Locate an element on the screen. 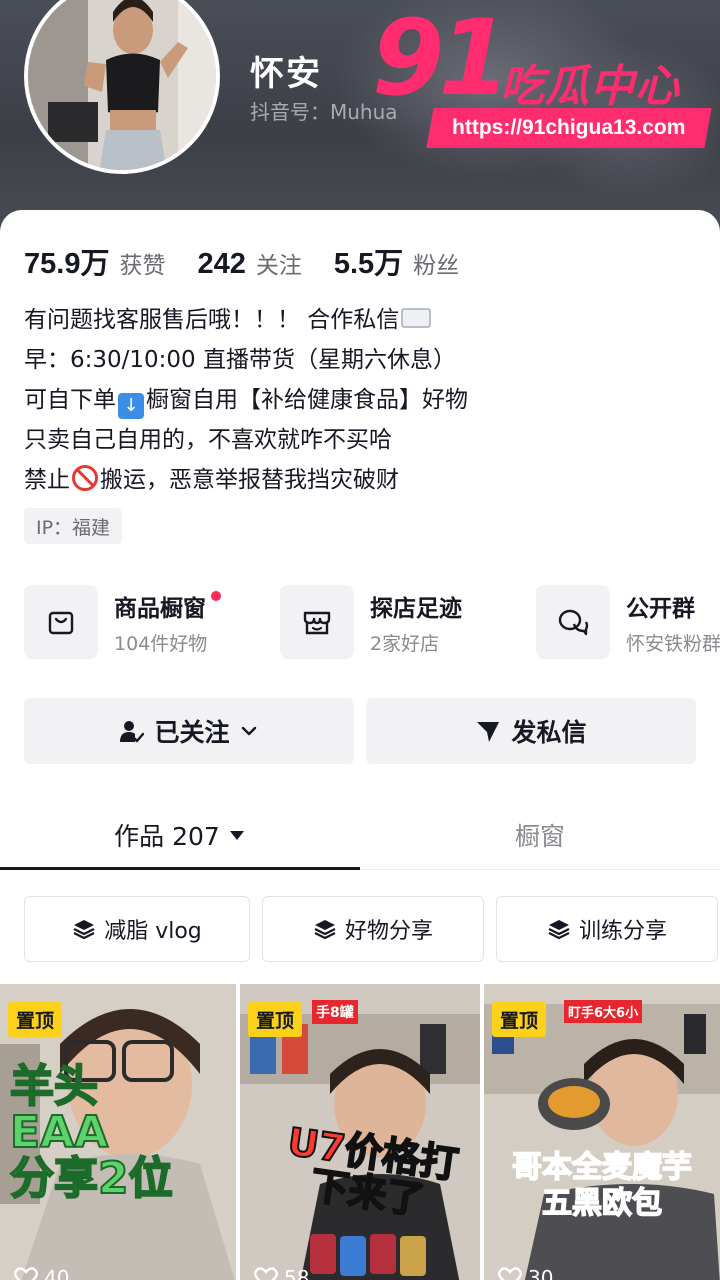  video-thumbnail: 置顶 盯手6大6小 哥本全麦魔芋 五黑欧包 30 is located at coordinates (602, 1132).